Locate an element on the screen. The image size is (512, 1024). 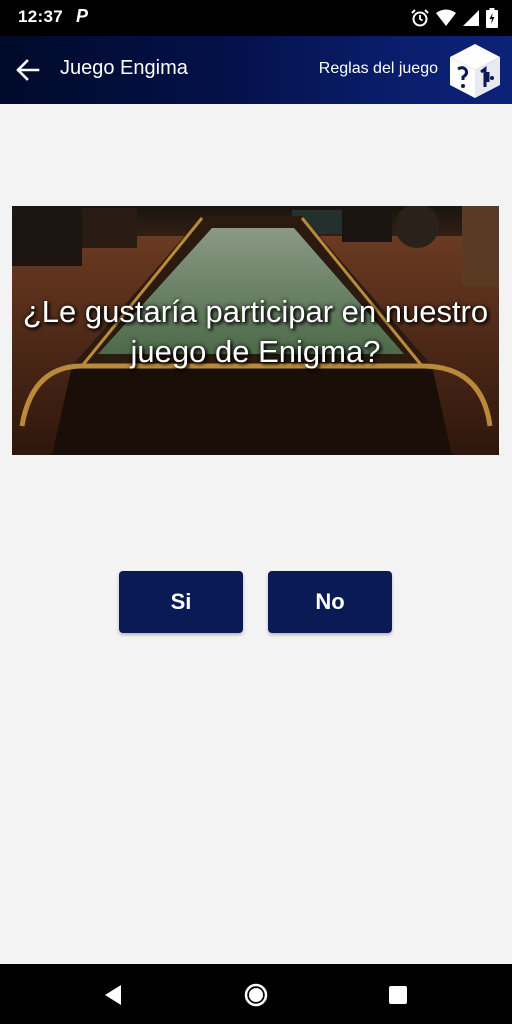
alarm-icon is located at coordinates (420, 18).